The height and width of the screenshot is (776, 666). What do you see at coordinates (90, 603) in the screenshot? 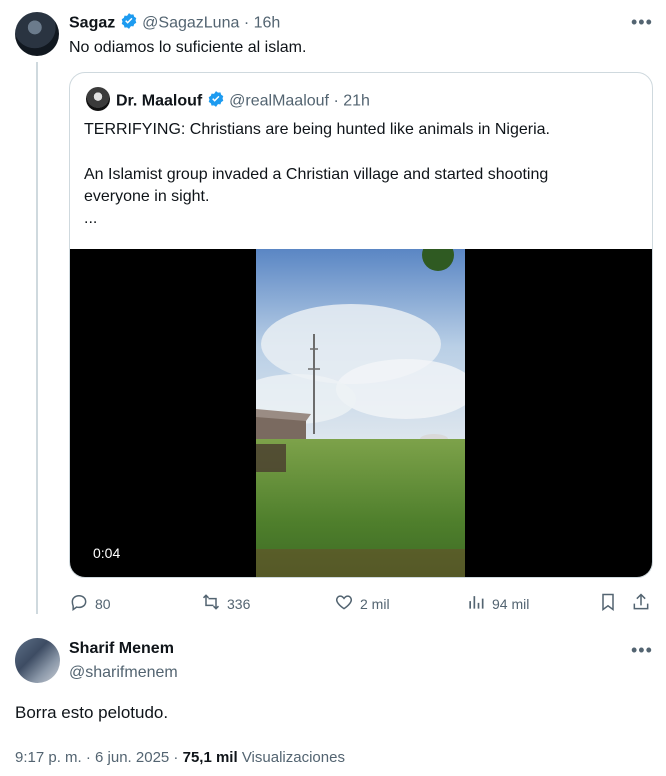
I see `reply-action: 80` at bounding box center [90, 603].